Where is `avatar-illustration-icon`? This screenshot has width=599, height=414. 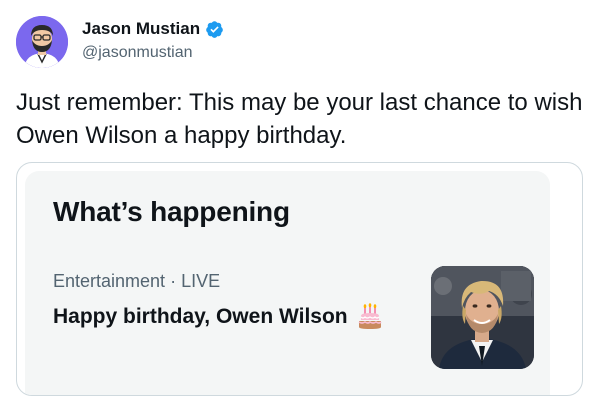 avatar-illustration-icon is located at coordinates (42, 42).